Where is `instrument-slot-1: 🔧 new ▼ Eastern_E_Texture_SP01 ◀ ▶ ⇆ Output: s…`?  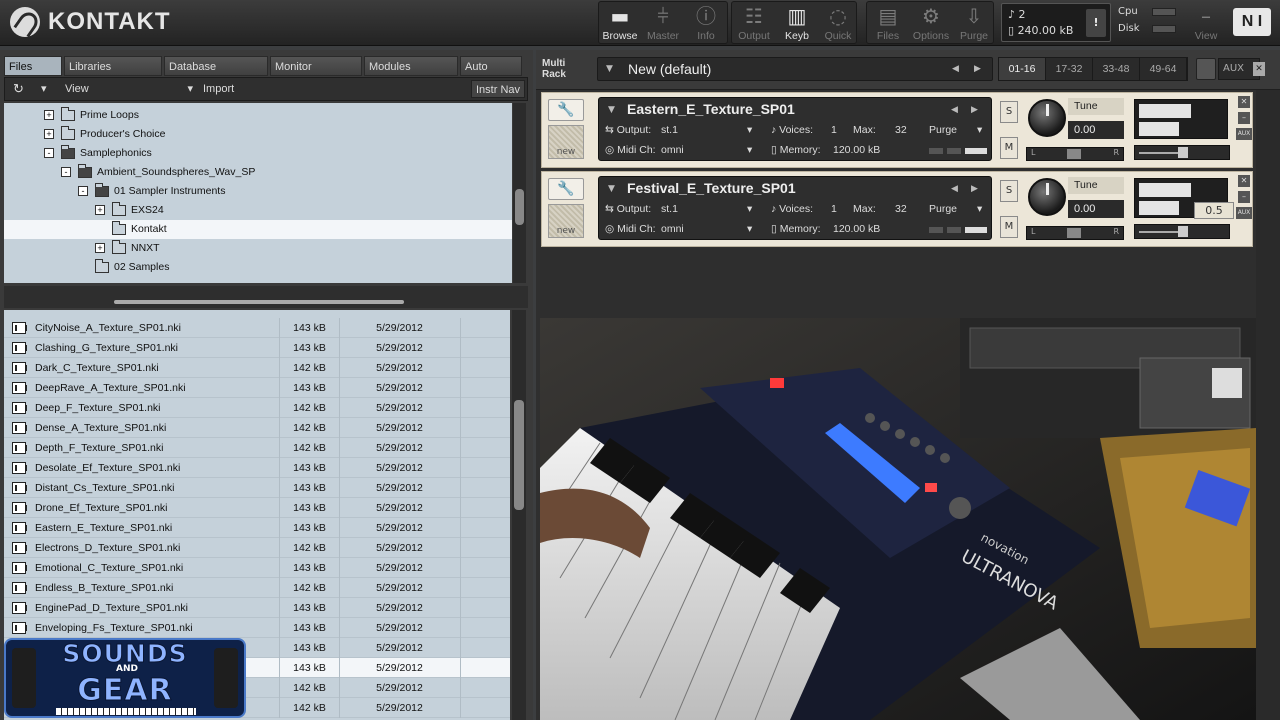
instrument-slot-1: 🔧 new ▼ Eastern_E_Texture_SP01 ◀ ▶ ⇆ Output: s… is located at coordinates (897, 130).